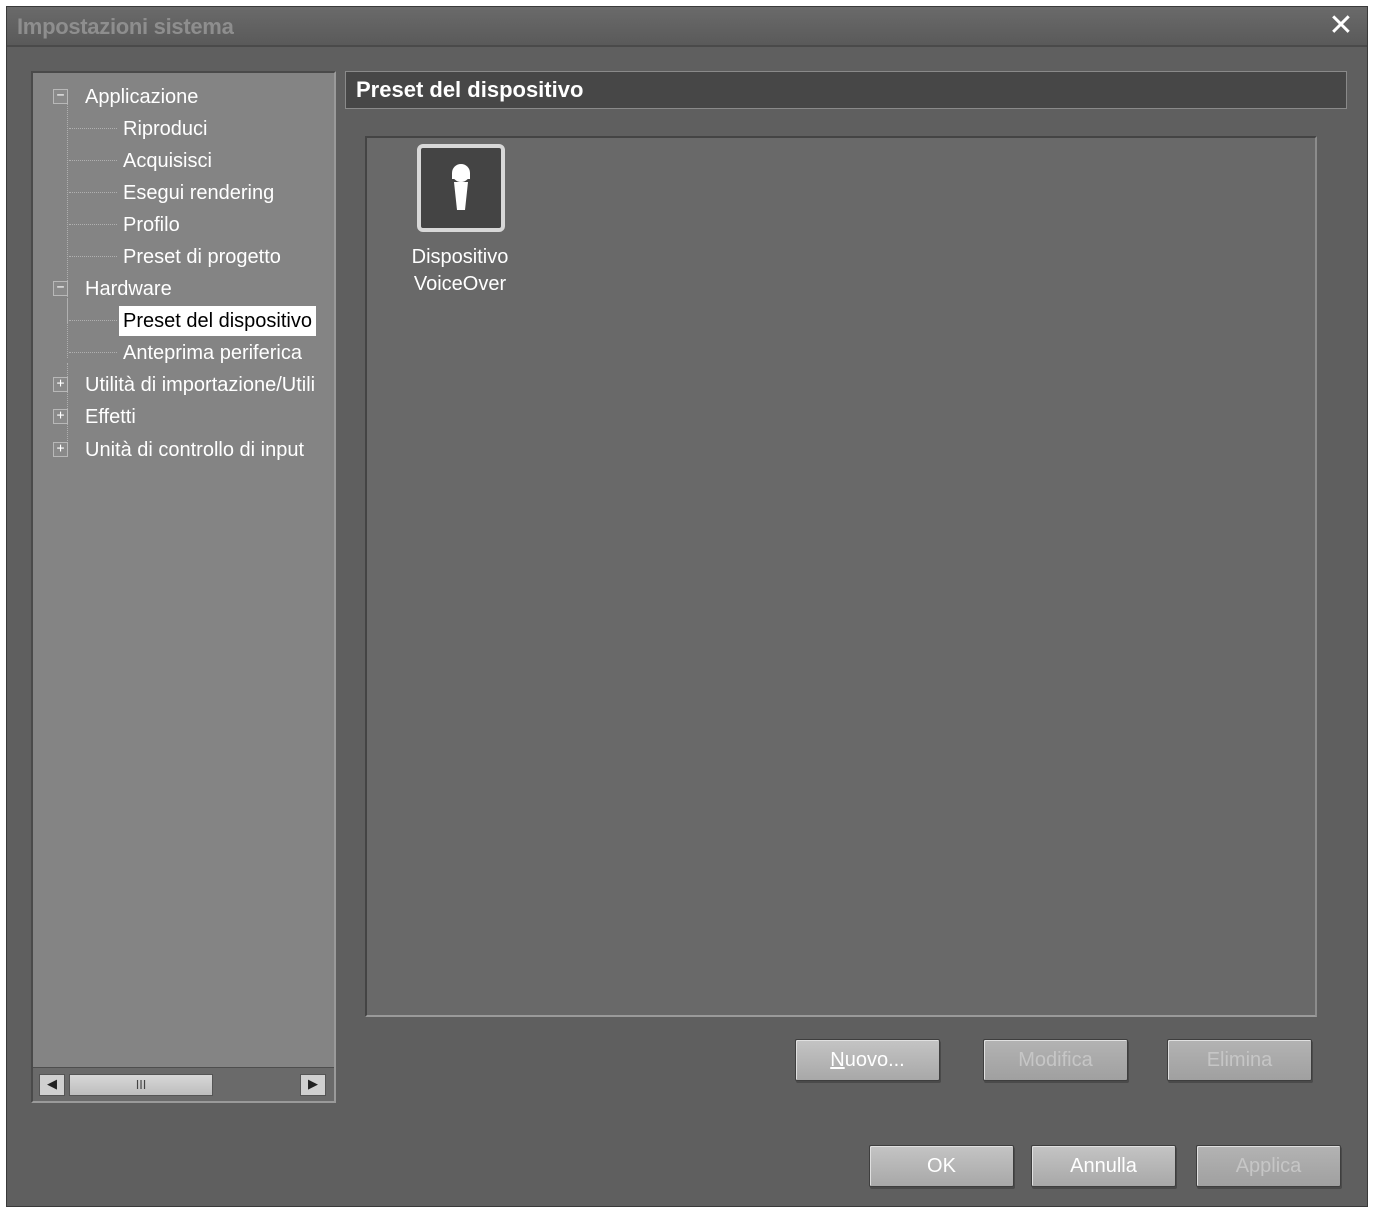 This screenshot has width=1375, height=1207. Describe the element at coordinates (461, 188) in the screenshot. I see `microphone-icon` at that location.